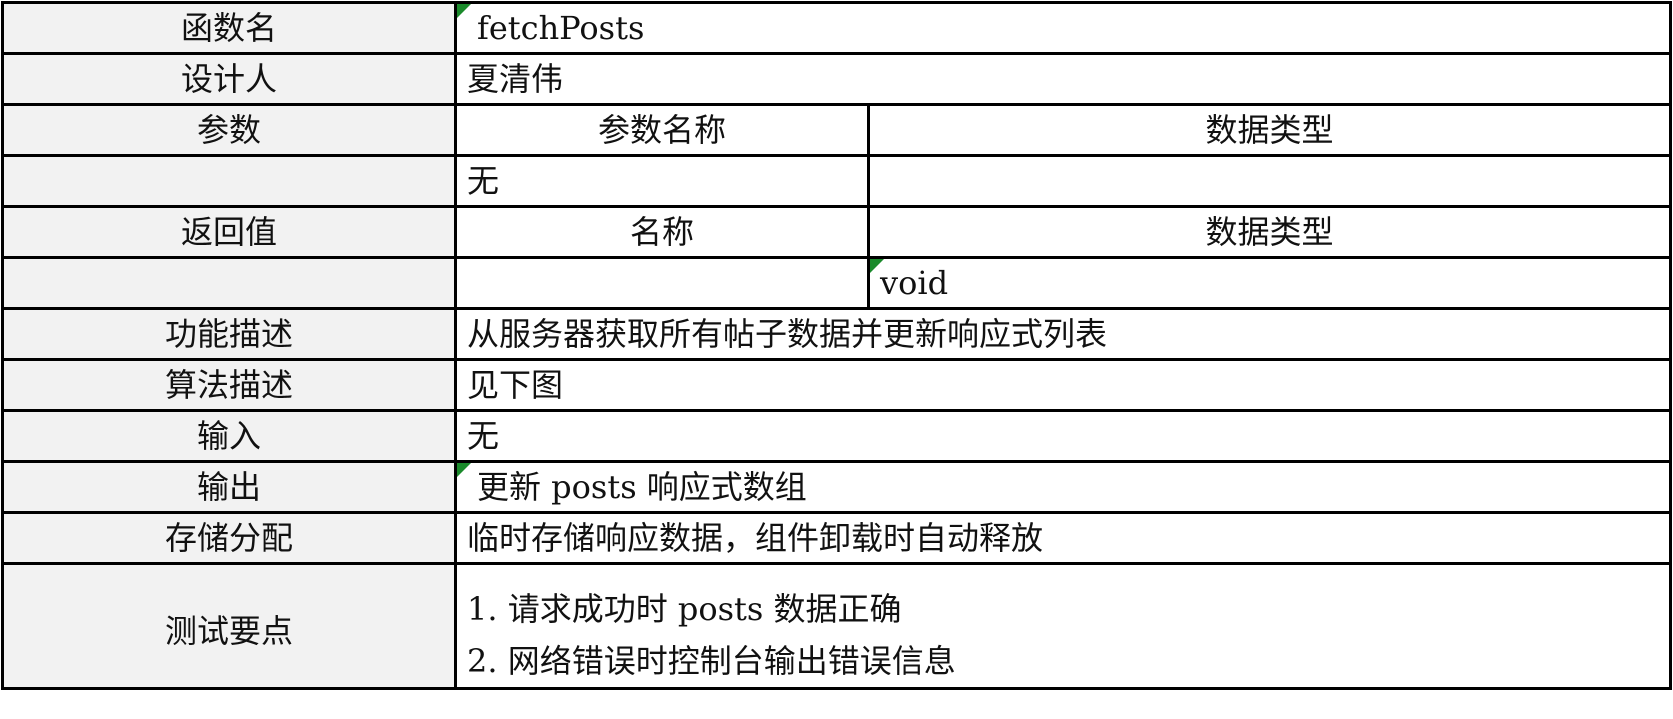 This screenshot has width=1673, height=719. I want to click on designer-value: 夏清伟, so click(1063, 79).